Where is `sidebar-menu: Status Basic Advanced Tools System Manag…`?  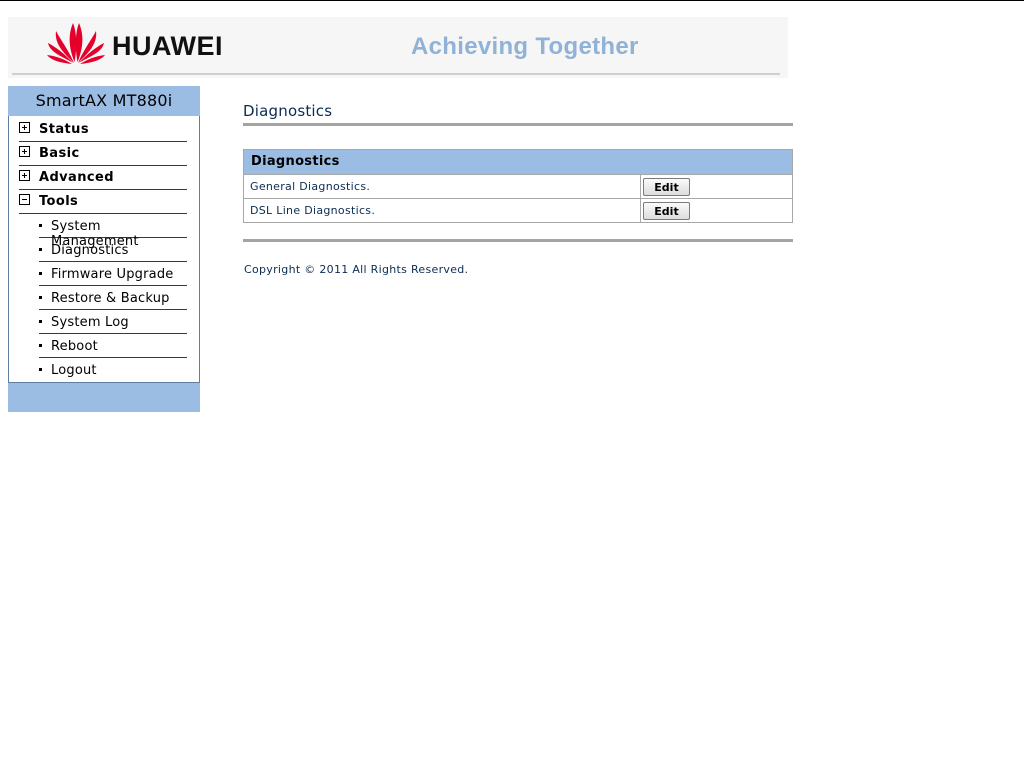 sidebar-menu: Status Basic Advanced Tools System Manag… is located at coordinates (104, 249).